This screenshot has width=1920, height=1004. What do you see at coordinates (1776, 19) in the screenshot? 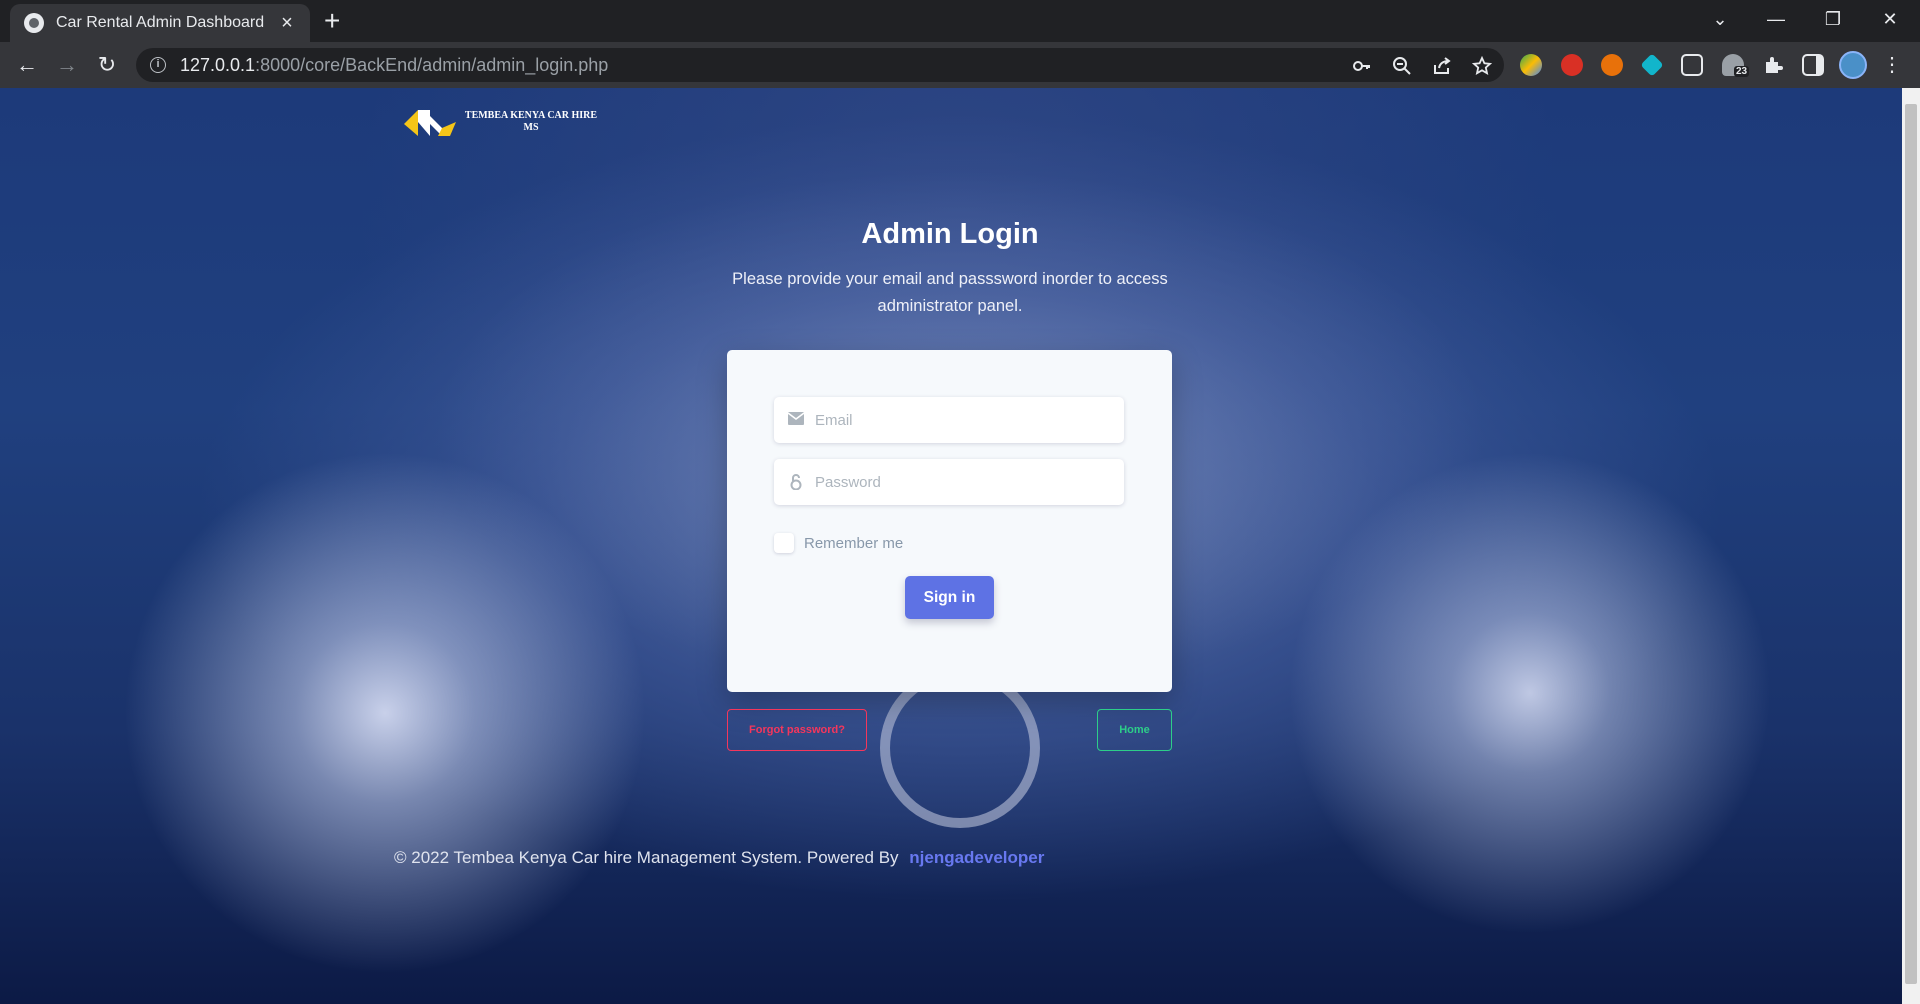
I see `minimize-window-icon: —` at bounding box center [1776, 19].